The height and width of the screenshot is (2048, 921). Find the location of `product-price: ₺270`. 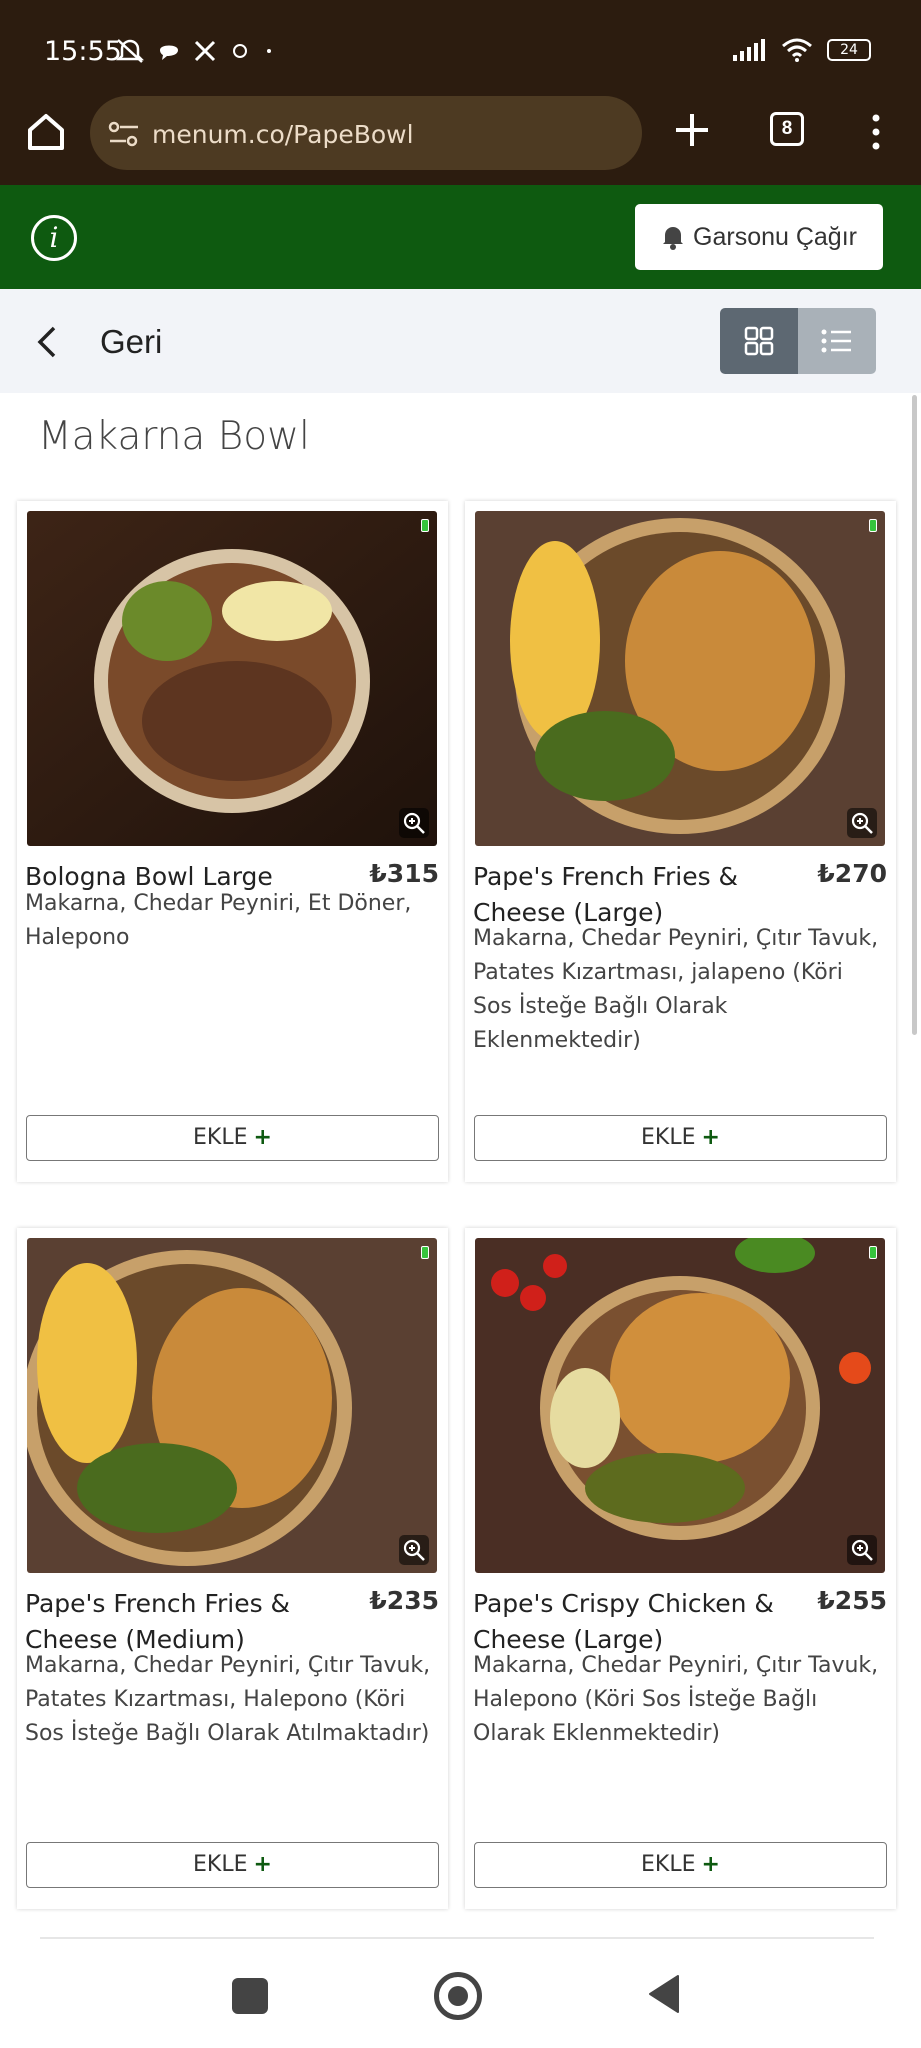

product-price: ₺270 is located at coordinates (852, 873).